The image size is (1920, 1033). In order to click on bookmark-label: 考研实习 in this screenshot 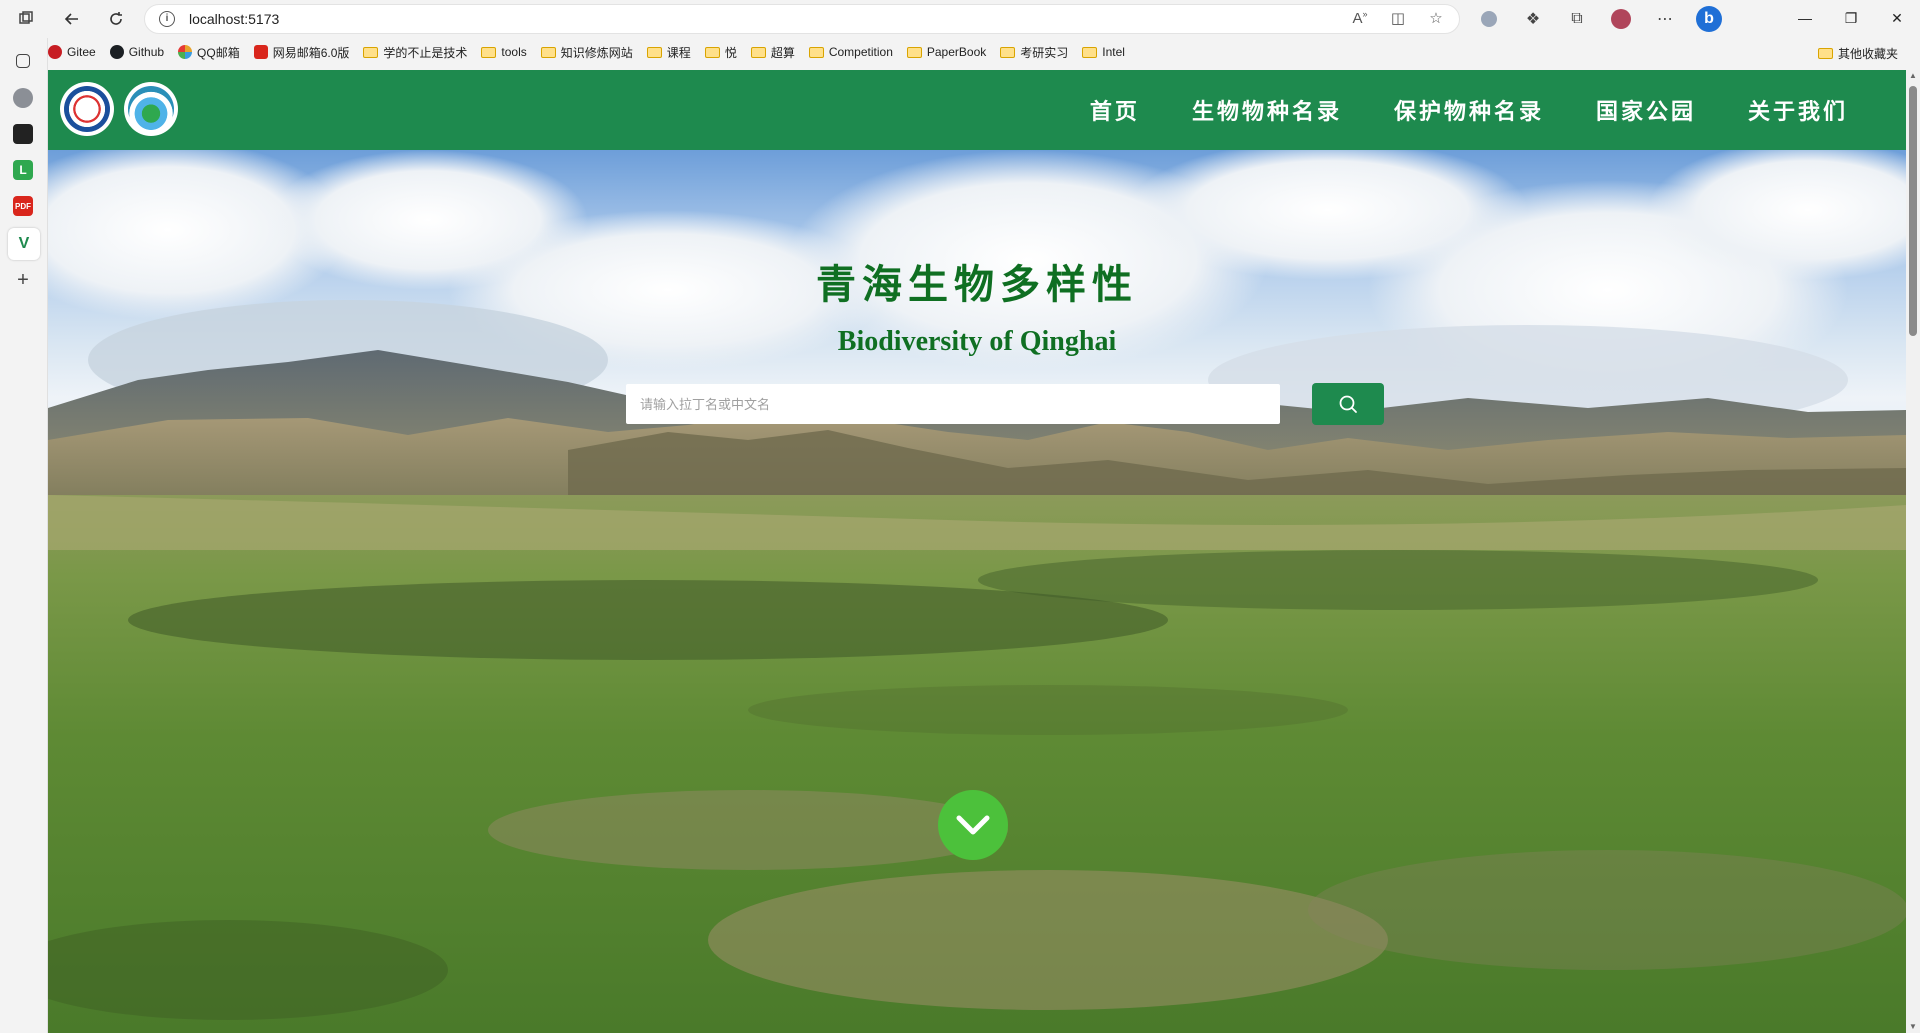, I will do `click(1044, 52)`.